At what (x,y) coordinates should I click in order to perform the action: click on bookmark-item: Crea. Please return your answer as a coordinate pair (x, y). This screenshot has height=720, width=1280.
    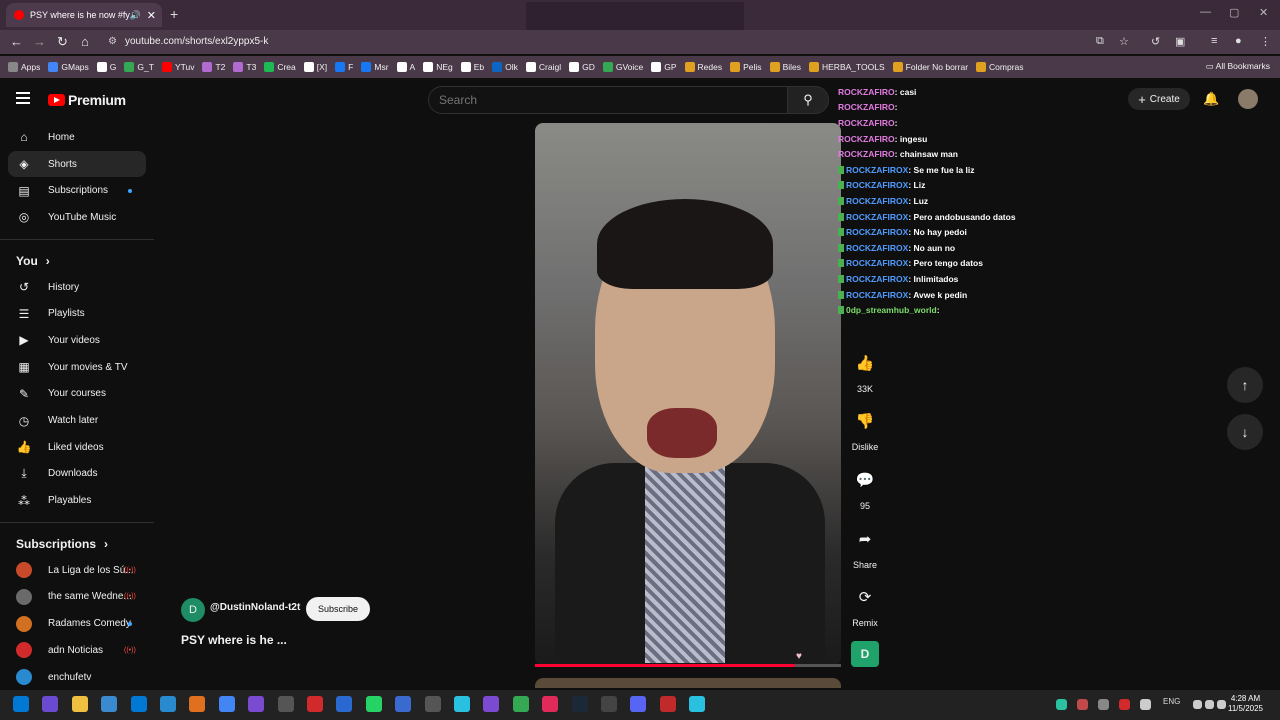
    Looking at the image, I should click on (280, 67).